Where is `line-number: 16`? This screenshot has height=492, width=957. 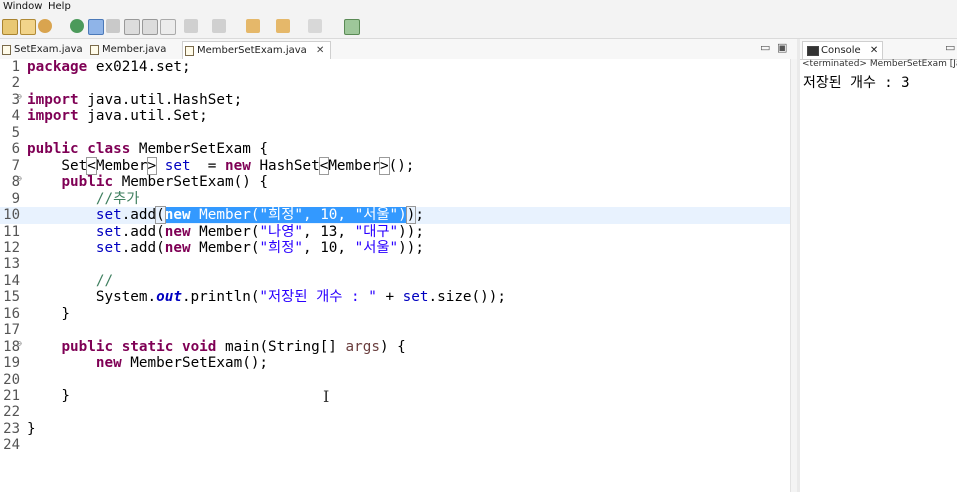 line-number: 16 is located at coordinates (11, 313).